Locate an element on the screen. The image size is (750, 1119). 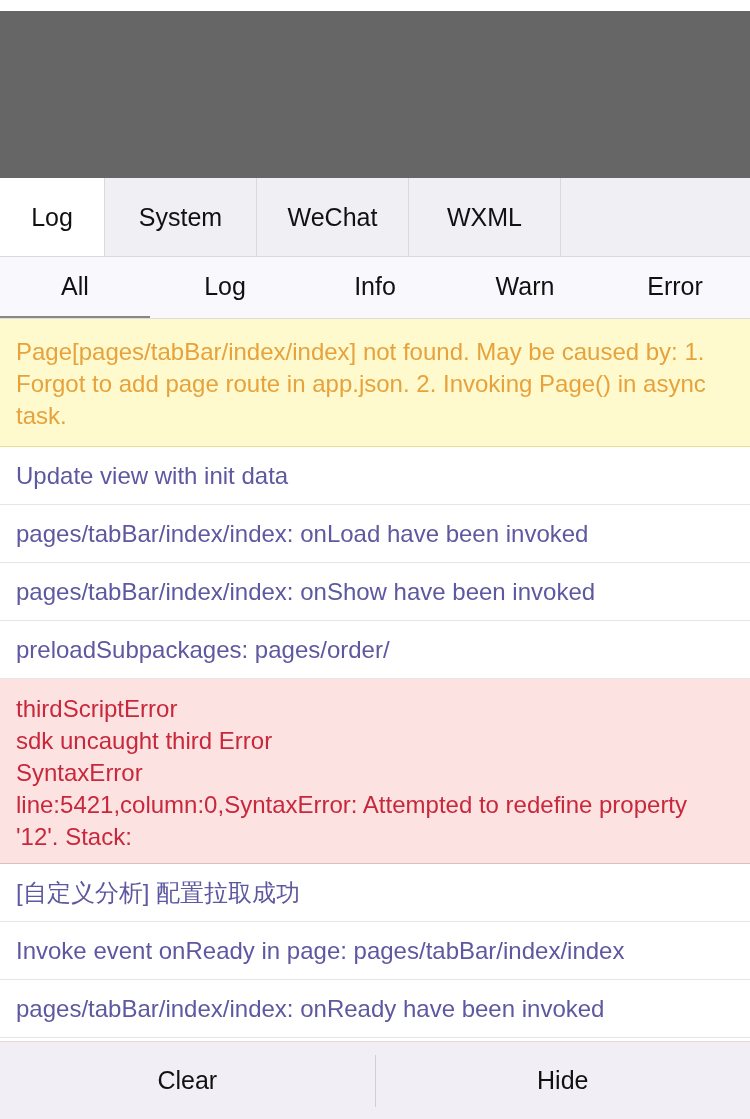
log-text: Page[pages/tabBar/index/index] not found. May be caused by: 1. Forgot to add page route in app.json. 2. Invoking Page() in async task. is located at coordinates (361, 384).